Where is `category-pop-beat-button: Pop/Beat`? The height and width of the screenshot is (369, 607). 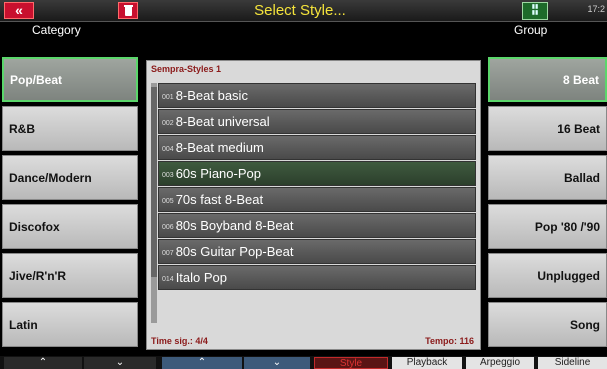 category-pop-beat-button: Pop/Beat is located at coordinates (70, 79).